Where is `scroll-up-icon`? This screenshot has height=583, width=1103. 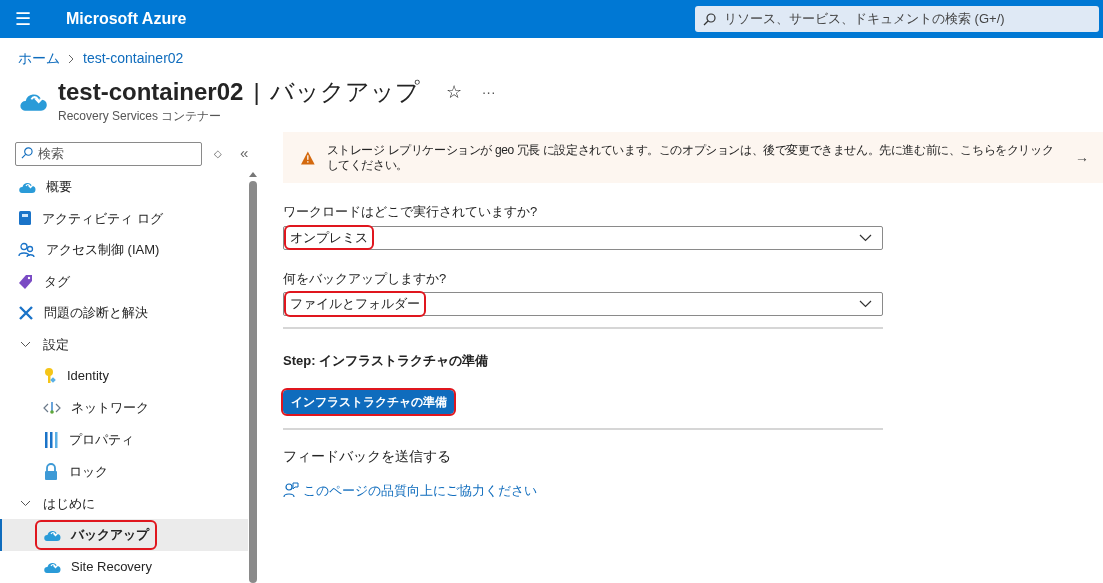 scroll-up-icon is located at coordinates (253, 174).